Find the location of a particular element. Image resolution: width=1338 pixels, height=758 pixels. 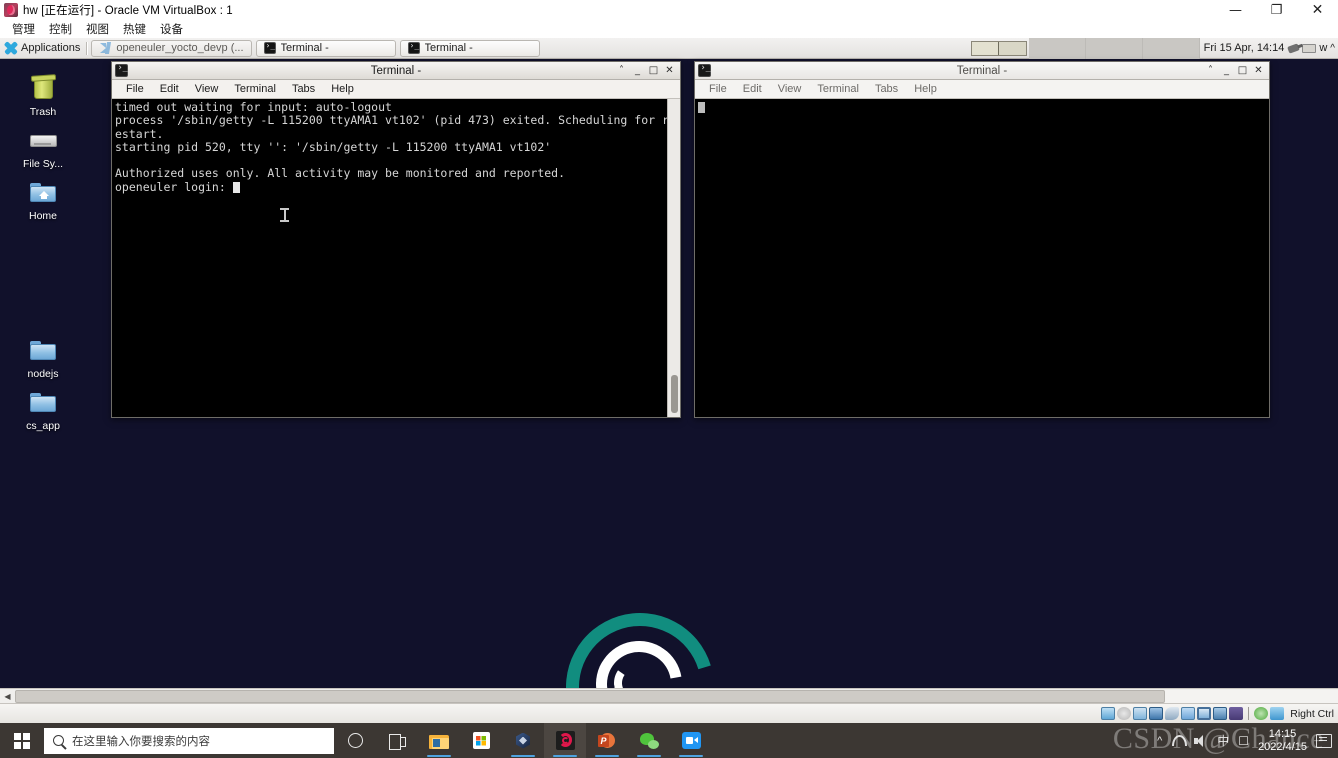

taskbar-app-icons: P is located at coordinates (523, 740).